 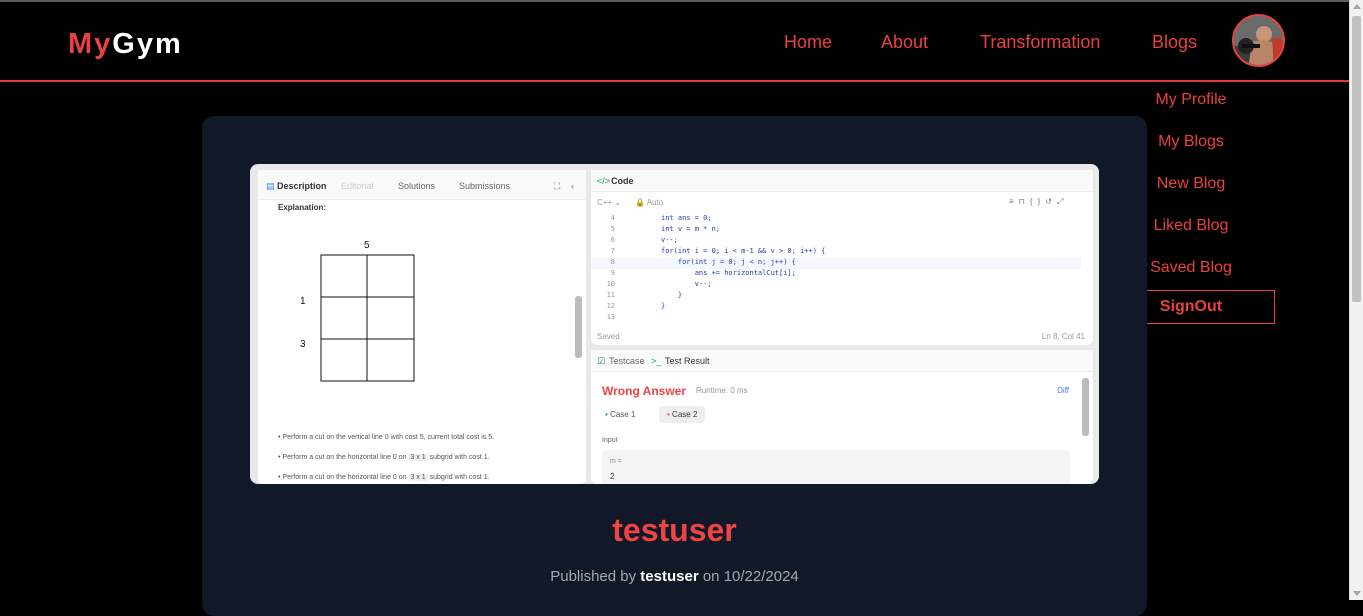 I want to click on line-number: 12, so click(x=610, y=306).